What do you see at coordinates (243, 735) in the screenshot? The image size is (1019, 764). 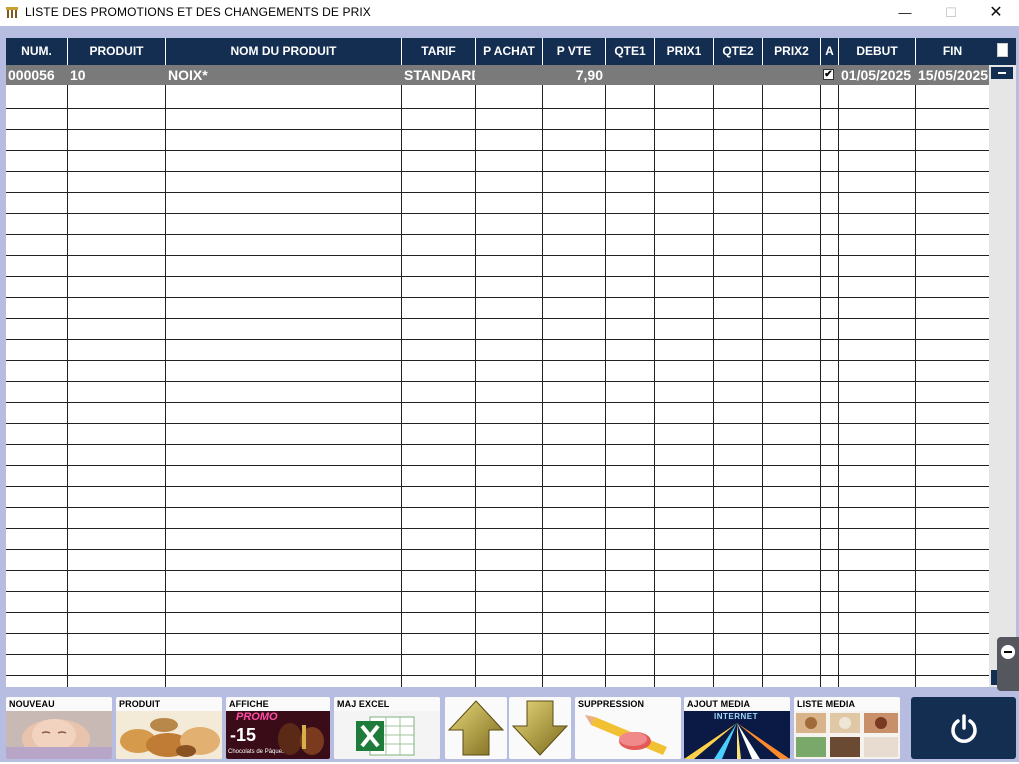 I see `affiche-percent: -15` at bounding box center [243, 735].